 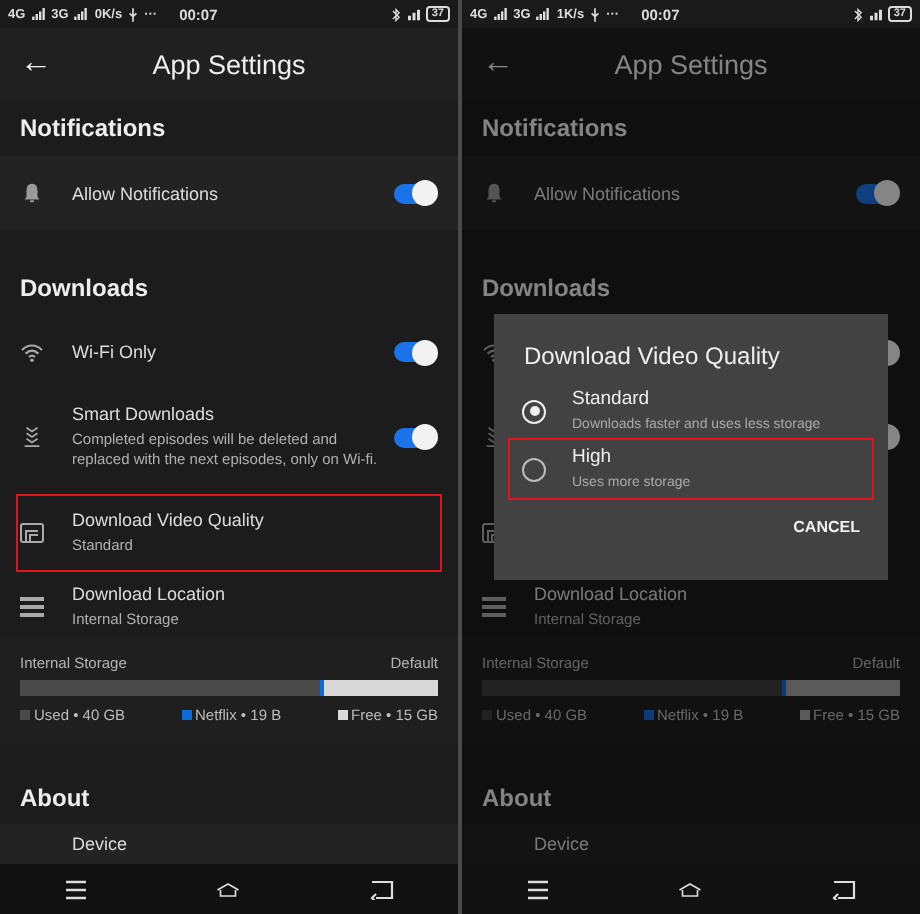 What do you see at coordinates (826, 527) in the screenshot?
I see `cancel-button: CANCEL` at bounding box center [826, 527].